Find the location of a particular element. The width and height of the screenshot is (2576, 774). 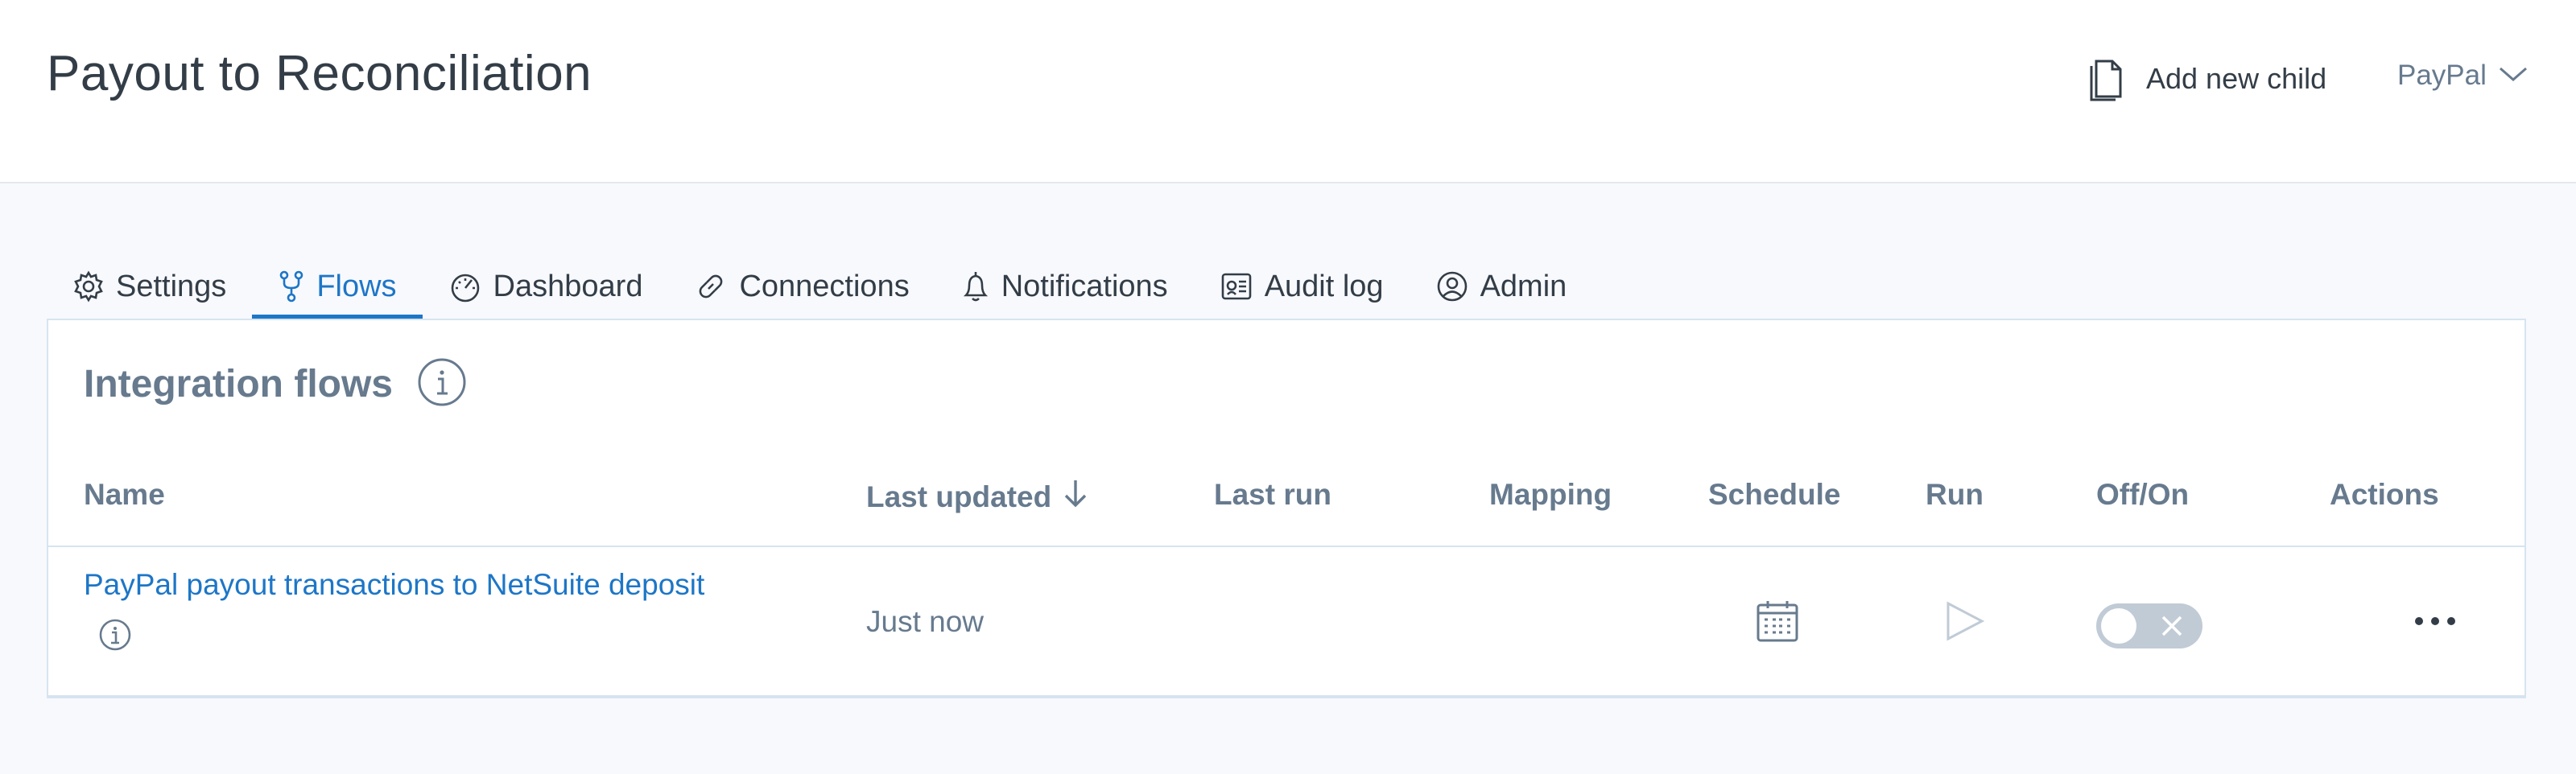

bell-icon is located at coordinates (975, 286).